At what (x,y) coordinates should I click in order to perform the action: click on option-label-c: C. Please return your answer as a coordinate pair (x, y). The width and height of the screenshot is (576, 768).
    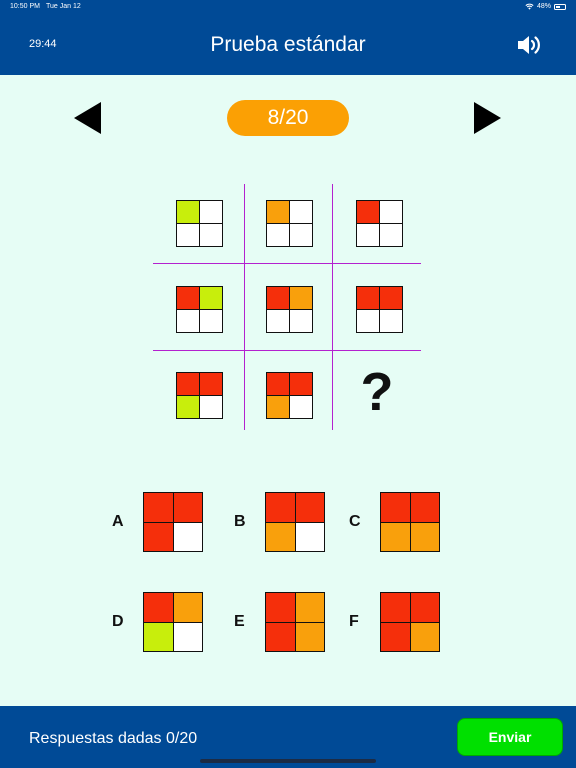
    Looking at the image, I should click on (355, 521).